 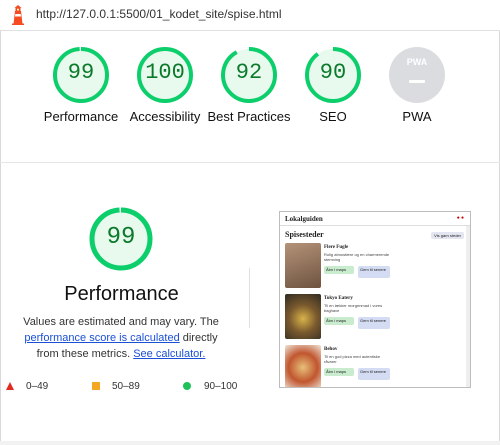 What do you see at coordinates (250, 162) in the screenshot?
I see `section-divider` at bounding box center [250, 162].